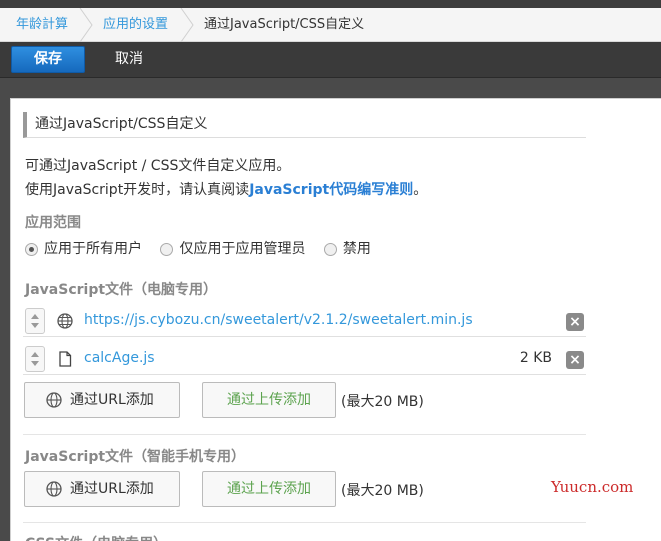 This screenshot has height=541, width=661. I want to click on description-prefix: 使用JavaScript开发时，请认真阅读, so click(137, 190).